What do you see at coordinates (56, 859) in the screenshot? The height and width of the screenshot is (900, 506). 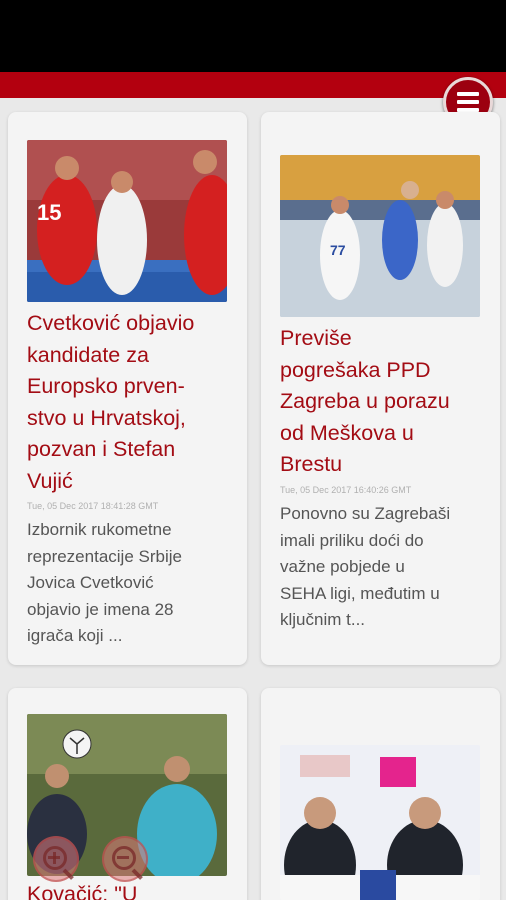 I see `zoom-in-icon` at bounding box center [56, 859].